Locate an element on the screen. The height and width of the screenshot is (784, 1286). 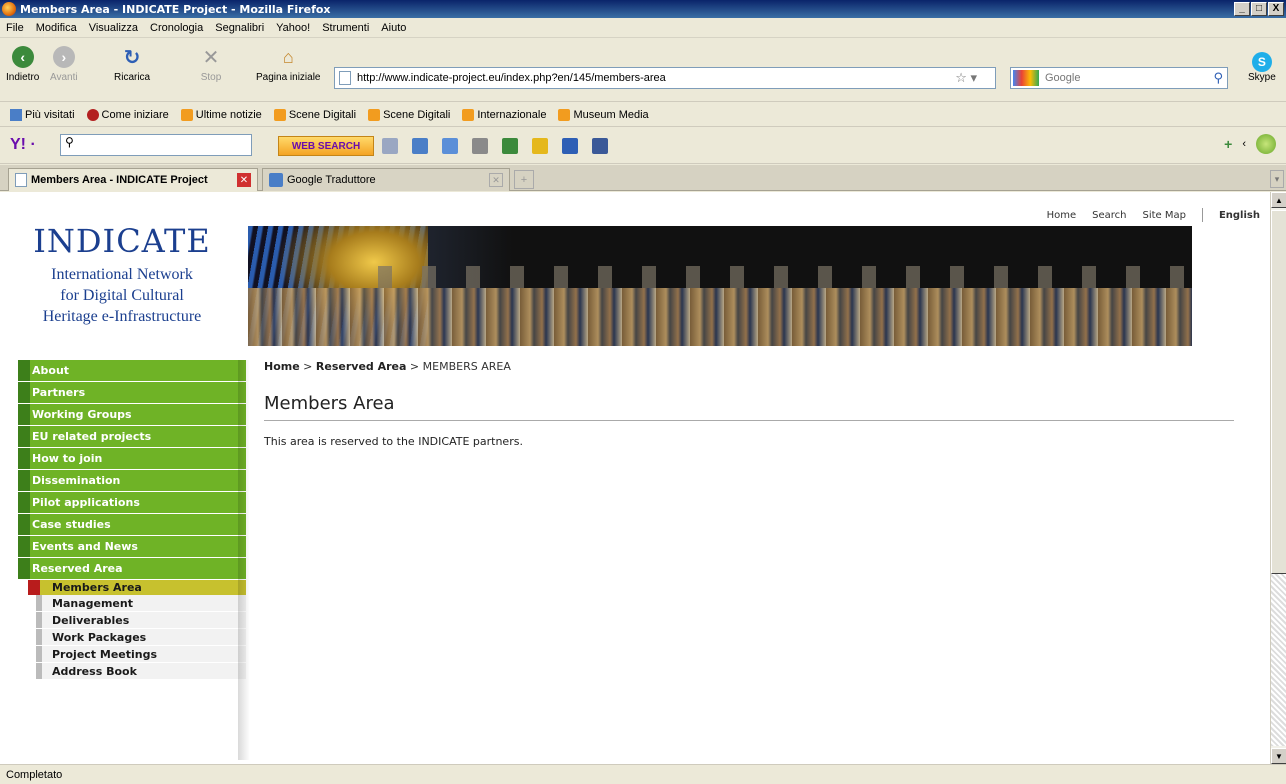
ebay-icon is located at coordinates (540, 146).